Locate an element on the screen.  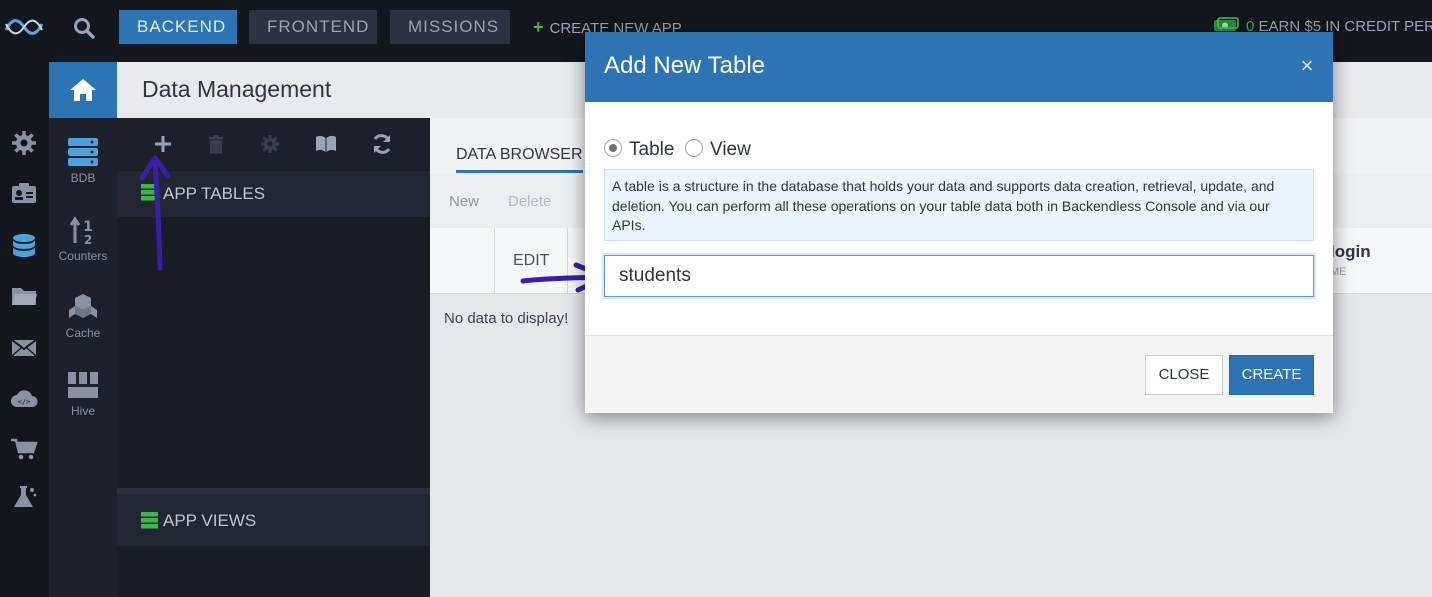
nav-missions-button: MISSIONS is located at coordinates (450, 27).